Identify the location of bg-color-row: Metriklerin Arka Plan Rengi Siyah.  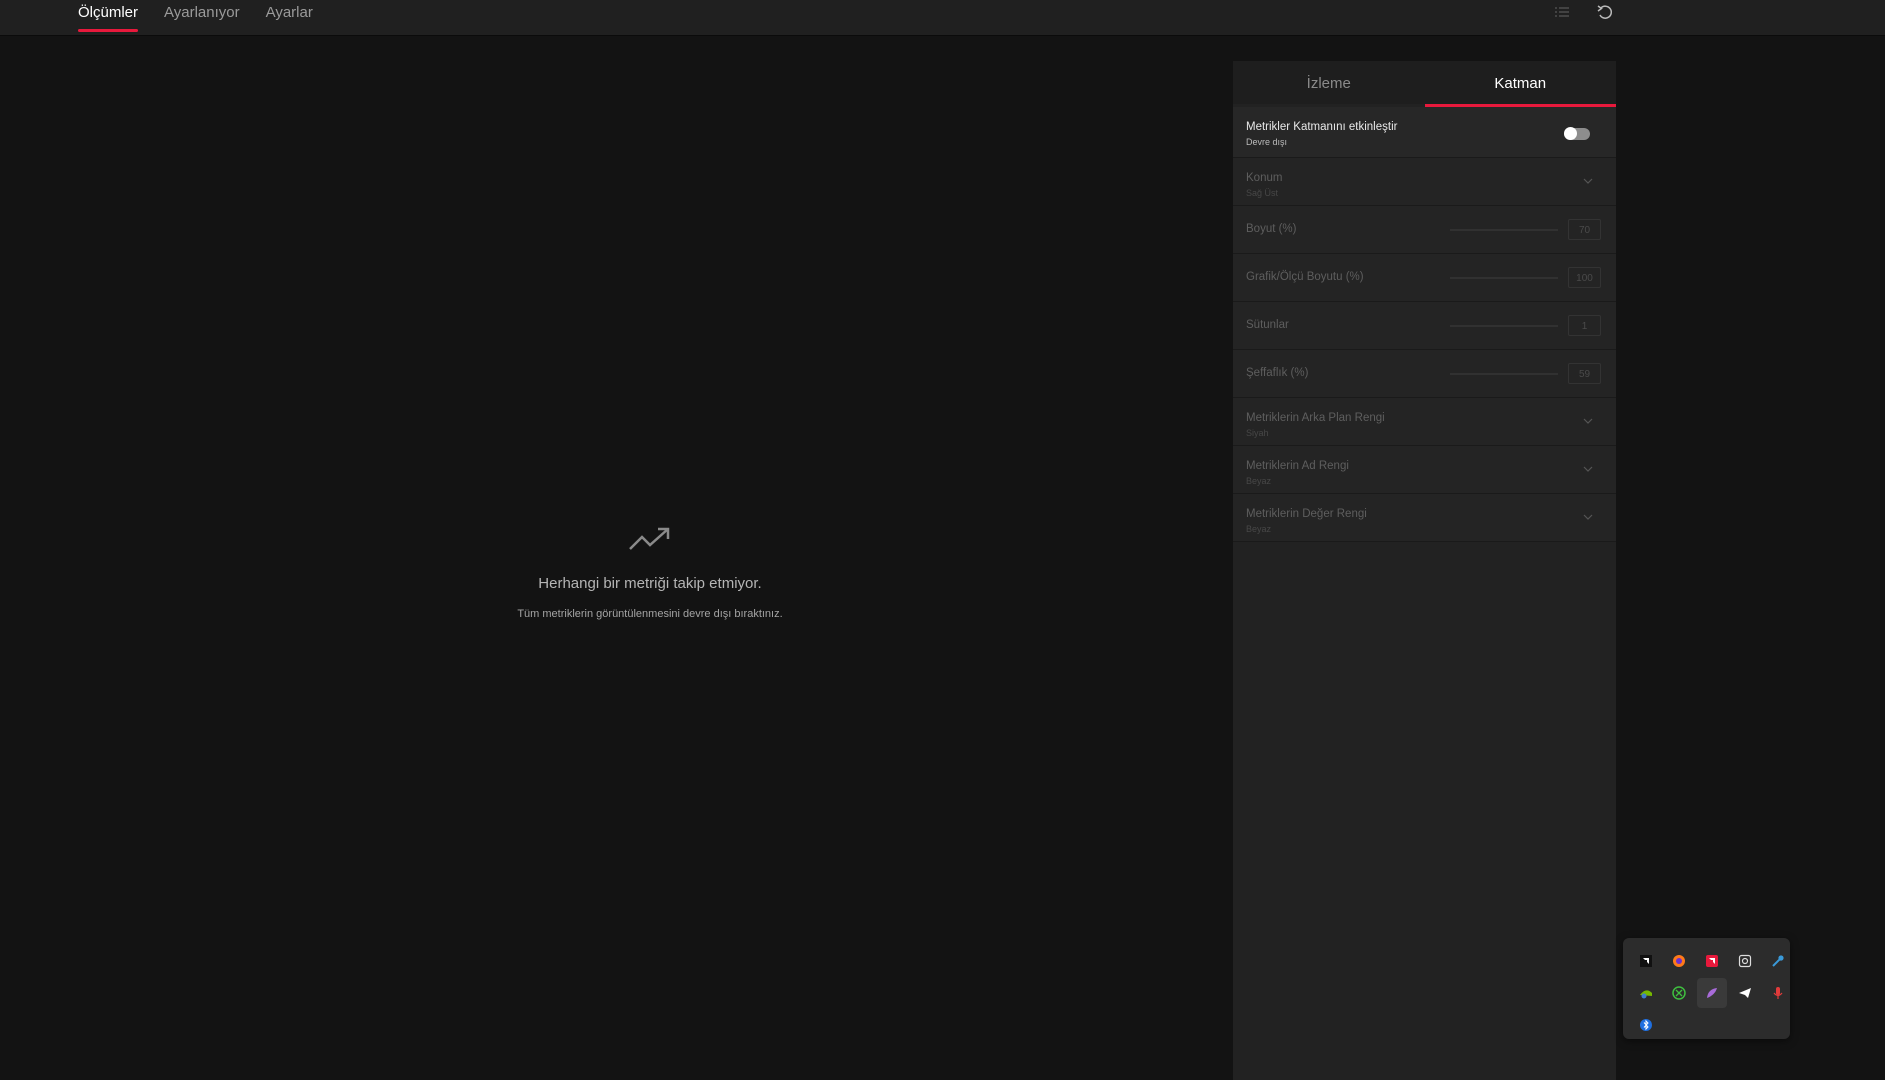
(1424, 422).